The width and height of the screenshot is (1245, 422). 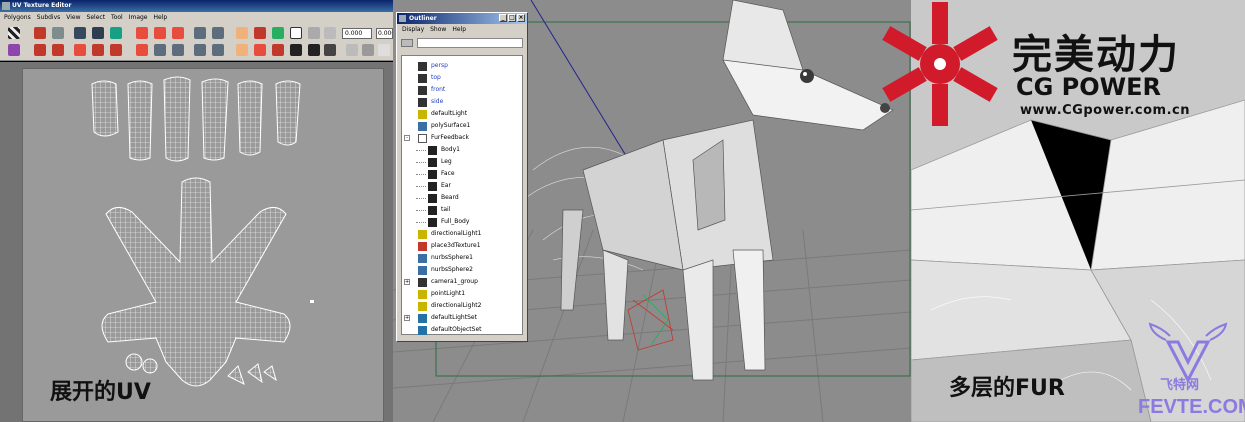 What do you see at coordinates (413, 29) in the screenshot?
I see `outliner-menu-display: Display` at bounding box center [413, 29].